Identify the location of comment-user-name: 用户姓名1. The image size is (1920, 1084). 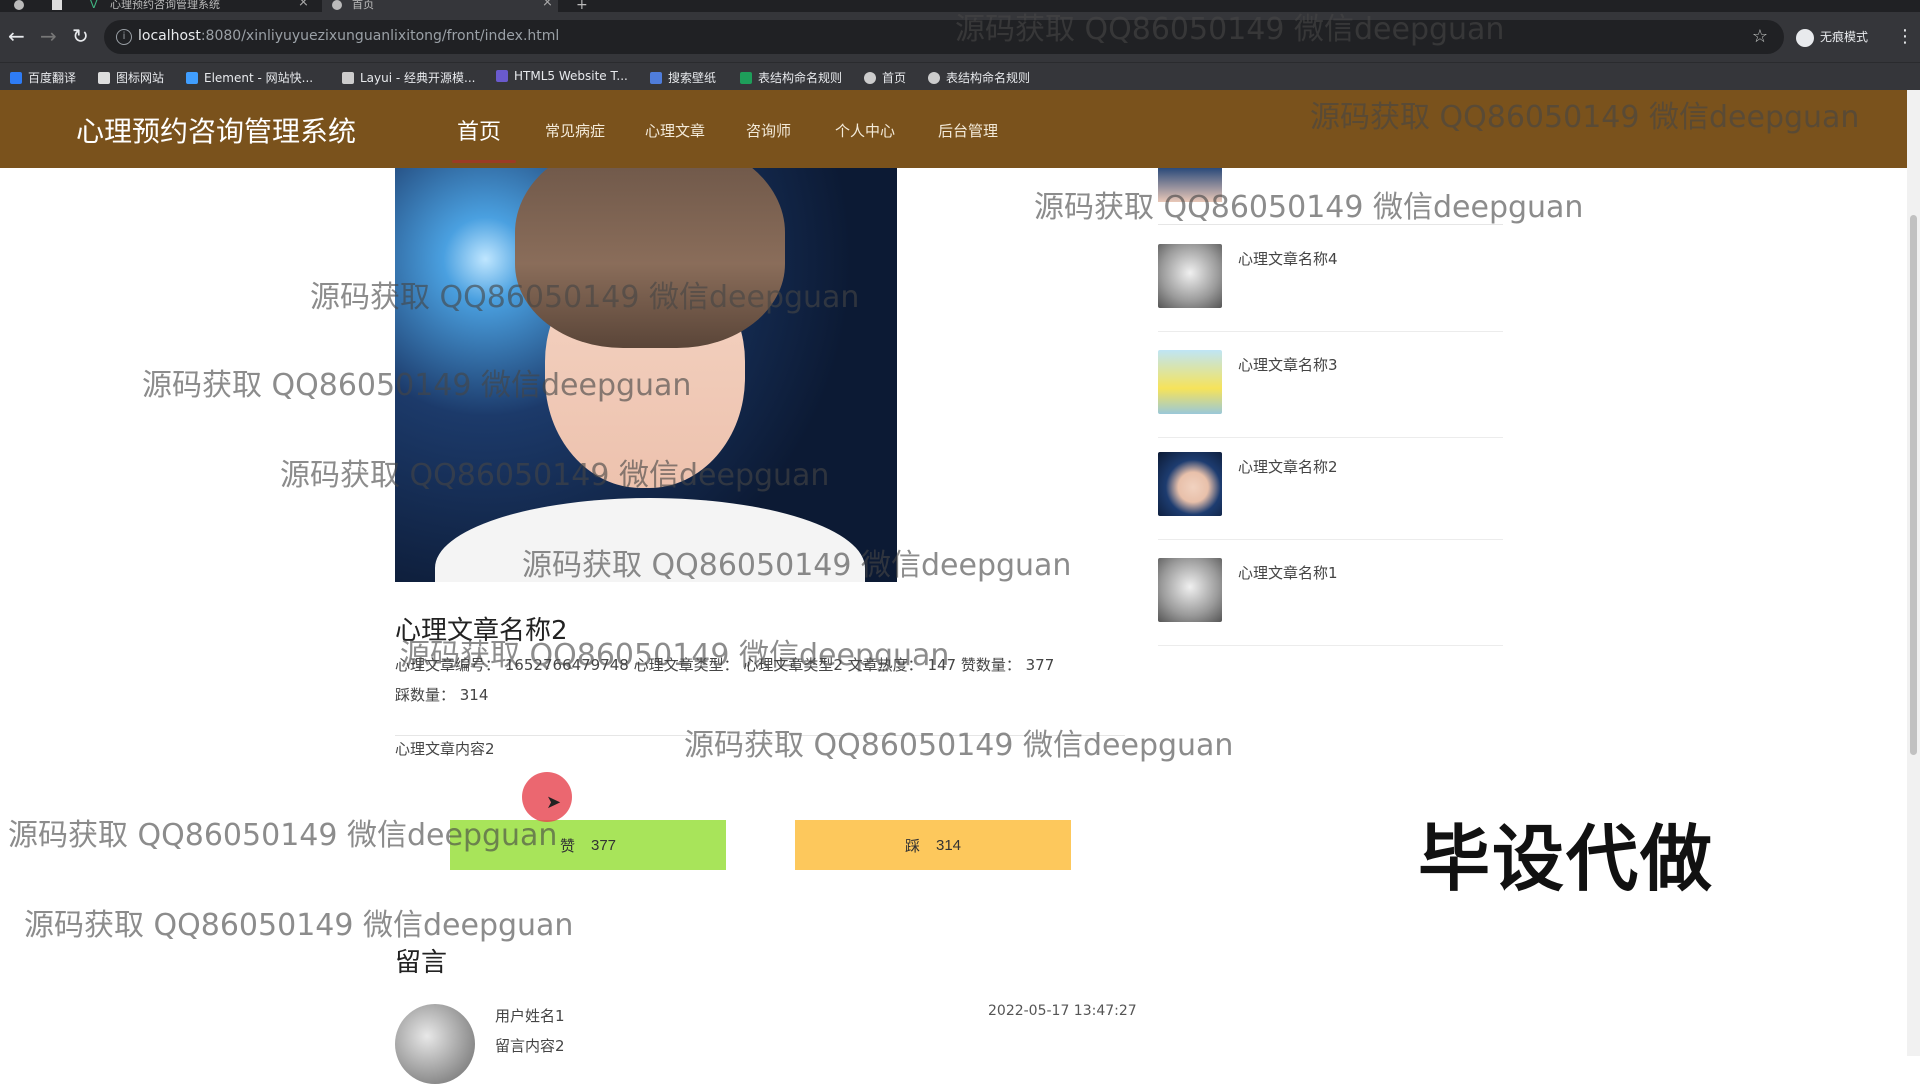
(530, 1016).